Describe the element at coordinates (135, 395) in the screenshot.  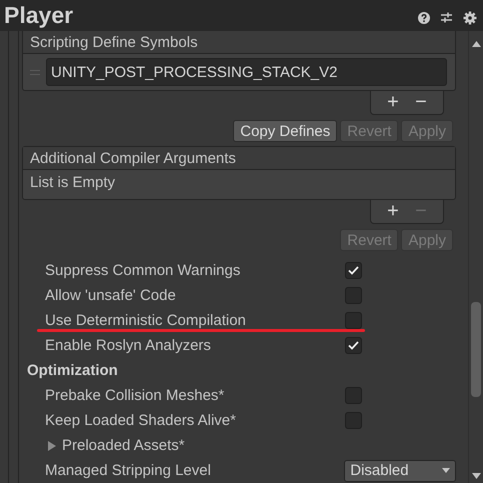
I see `setting-label: Prebake Collision Meshes*` at that location.